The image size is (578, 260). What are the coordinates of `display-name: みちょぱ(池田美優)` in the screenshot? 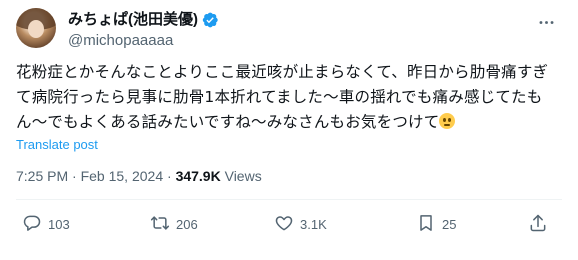 It's located at (133, 20).